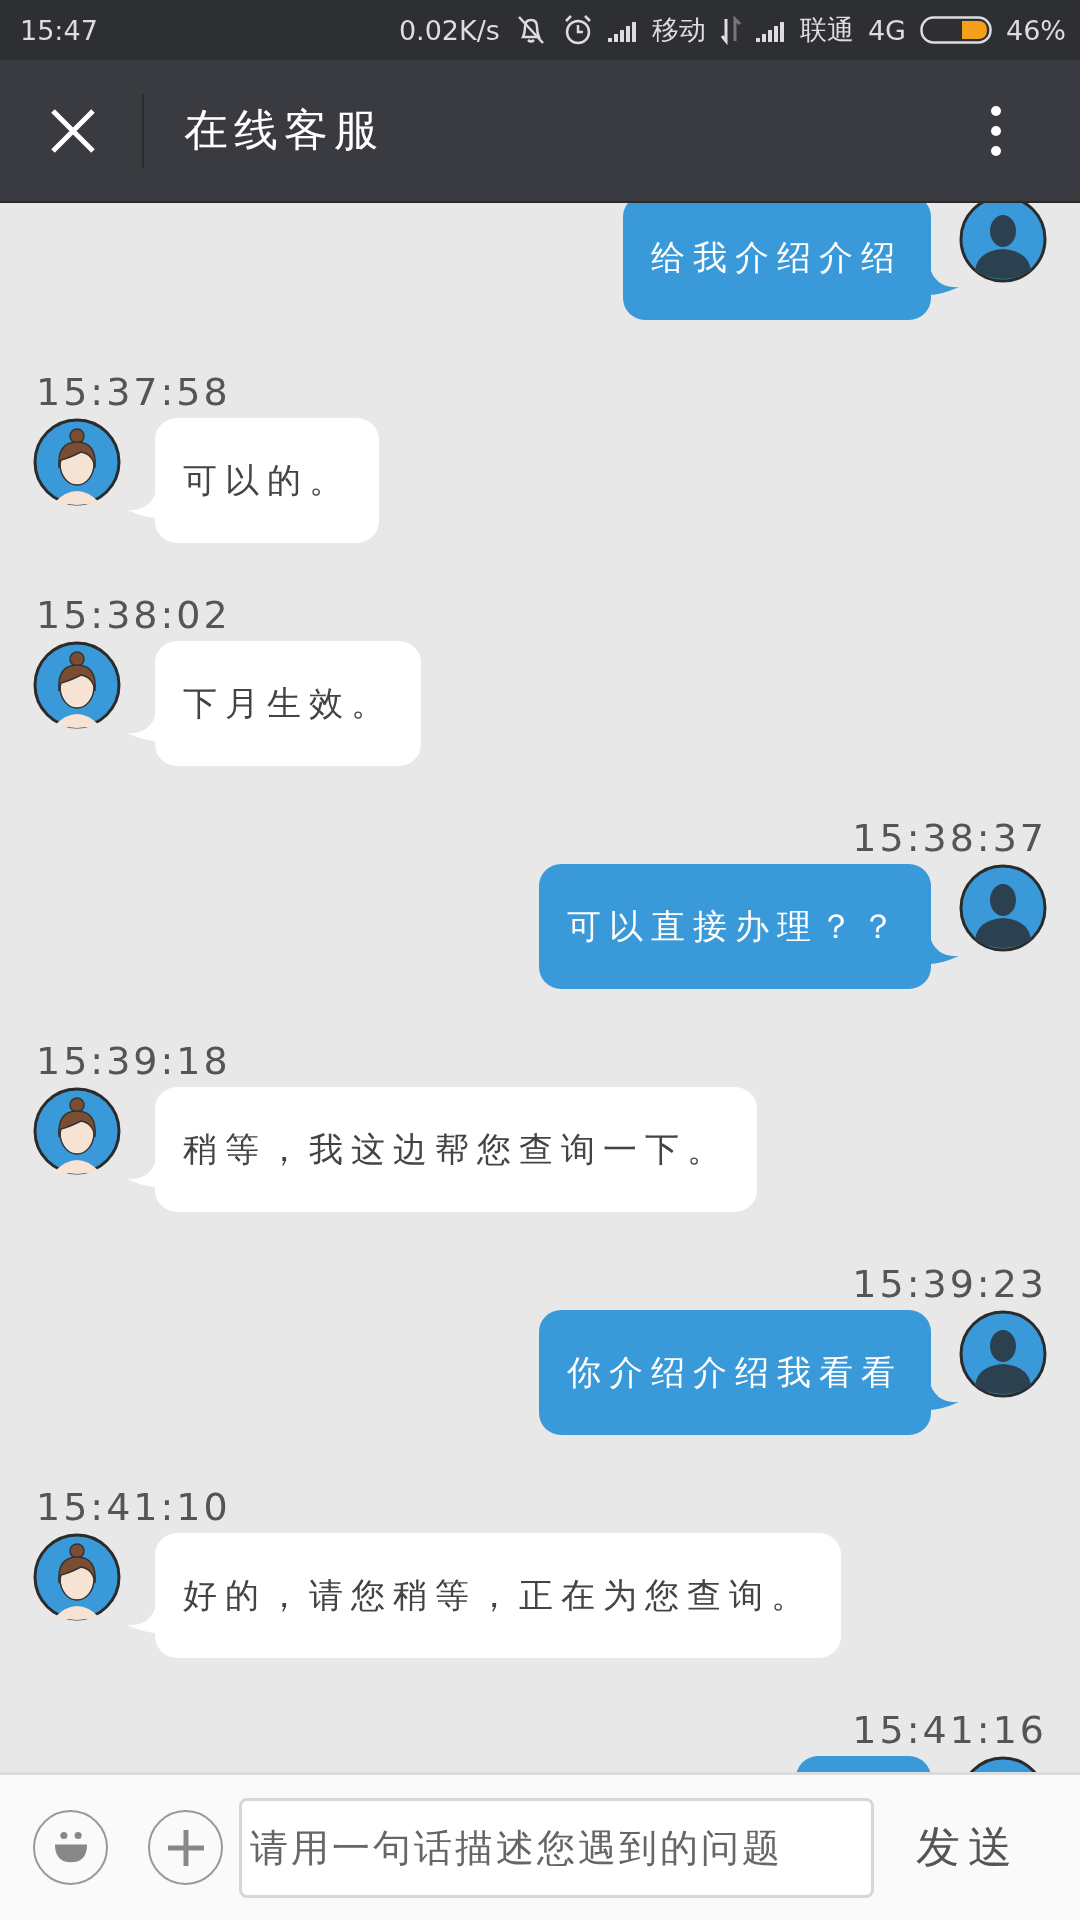  Describe the element at coordinates (949, 1284) in the screenshot. I see `timestamp: 15:39:23` at that location.